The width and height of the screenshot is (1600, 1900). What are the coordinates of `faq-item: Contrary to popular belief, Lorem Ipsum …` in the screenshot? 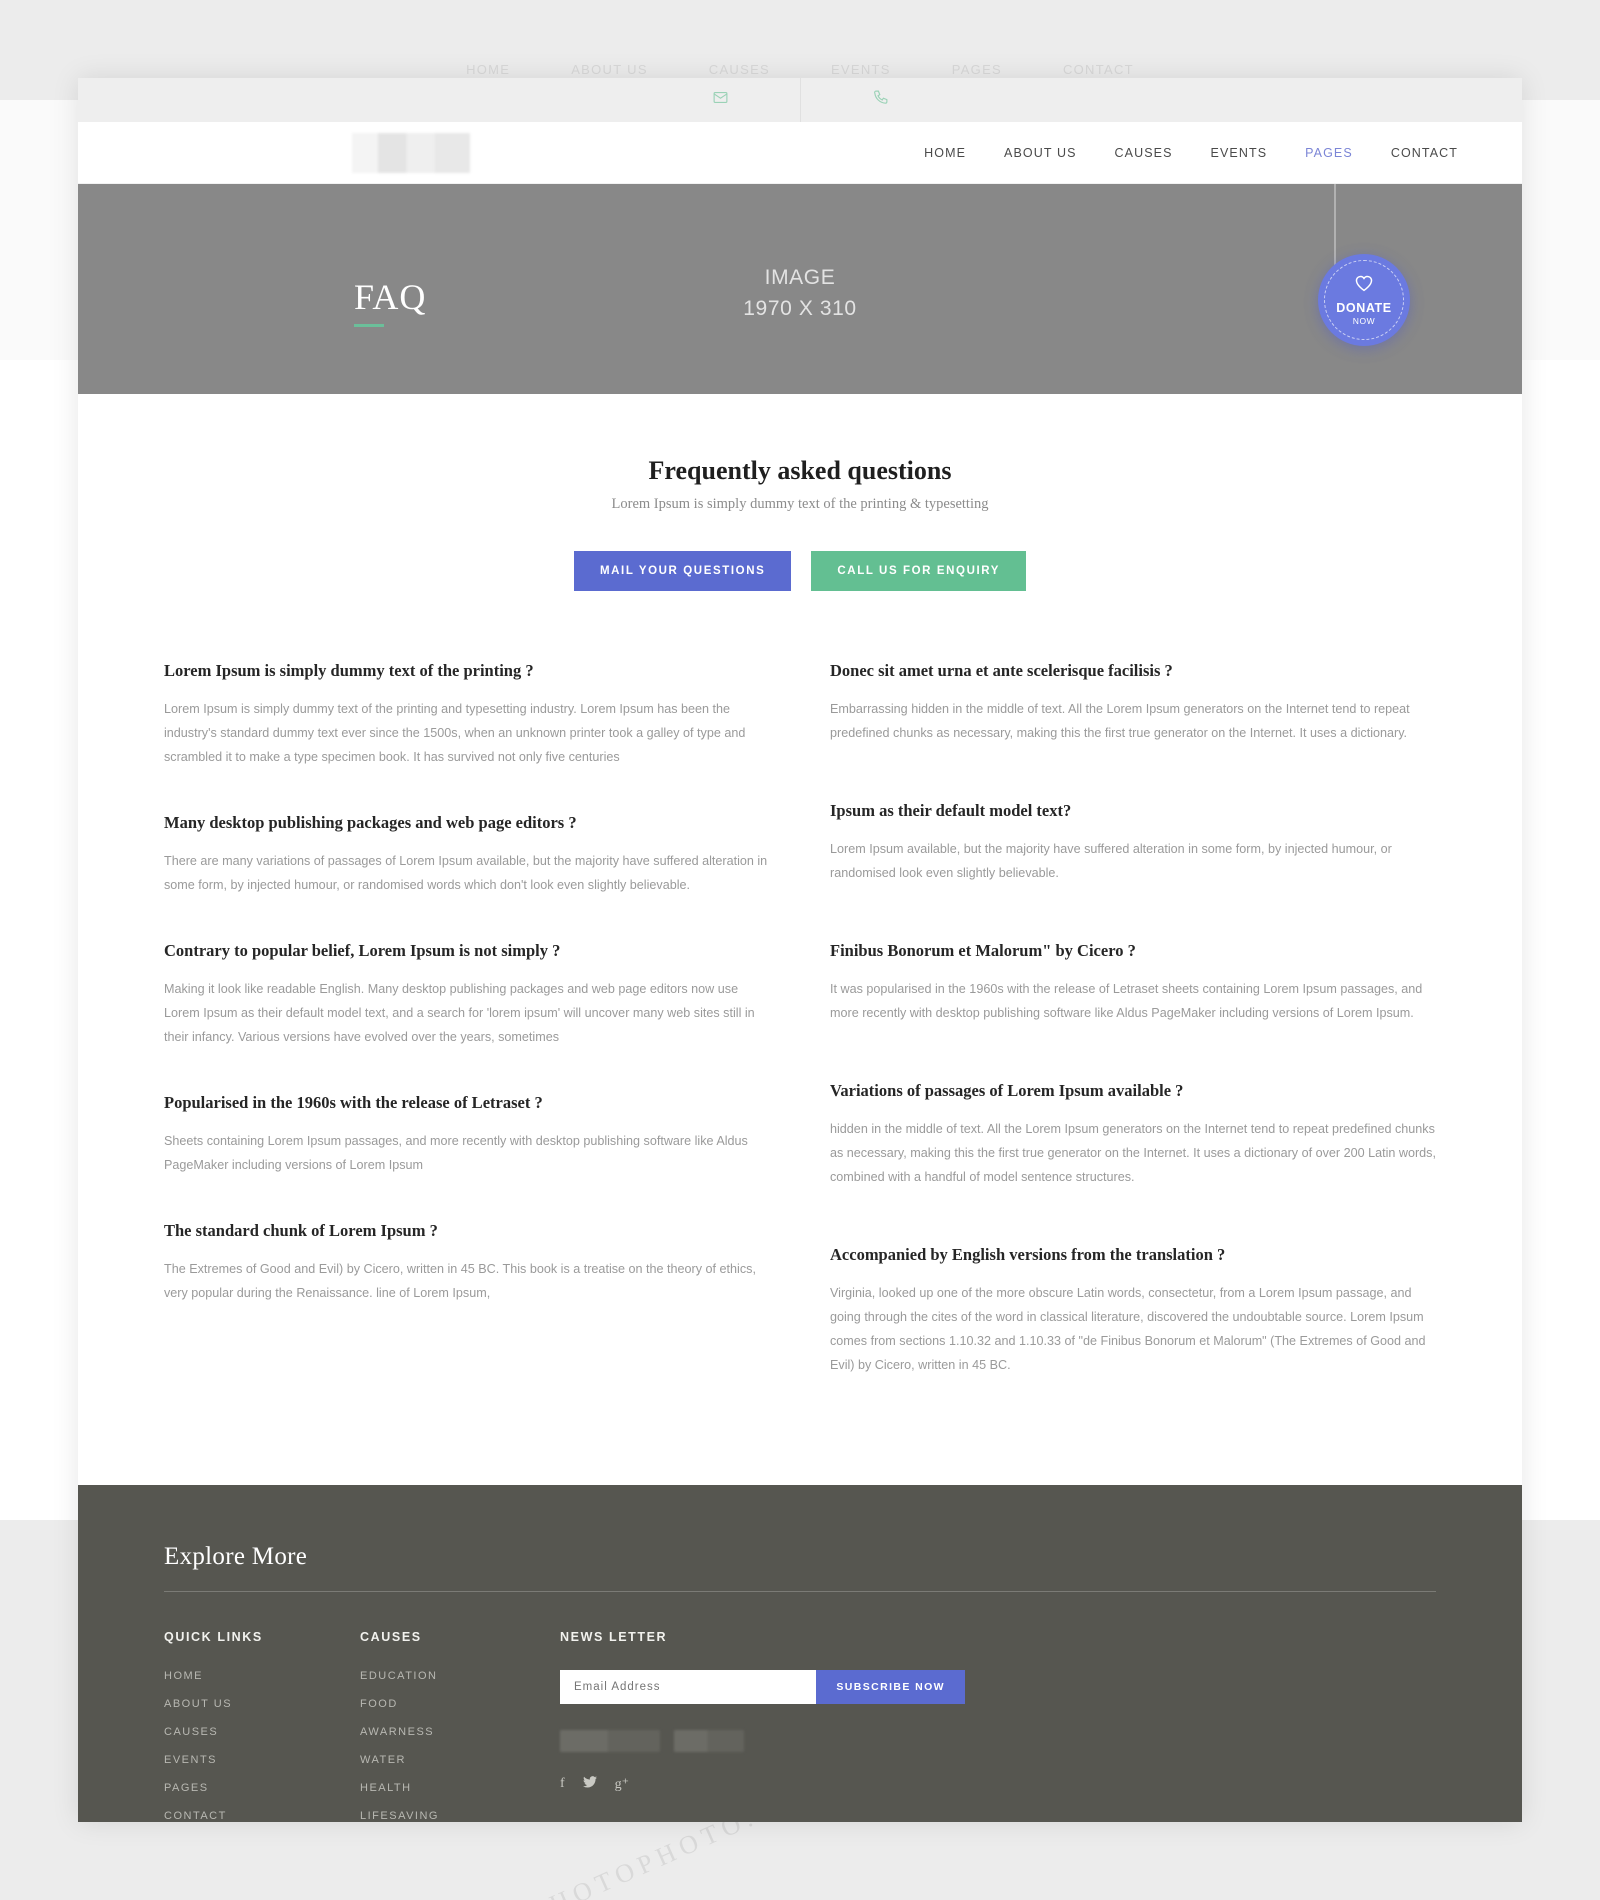 It's located at (467, 995).